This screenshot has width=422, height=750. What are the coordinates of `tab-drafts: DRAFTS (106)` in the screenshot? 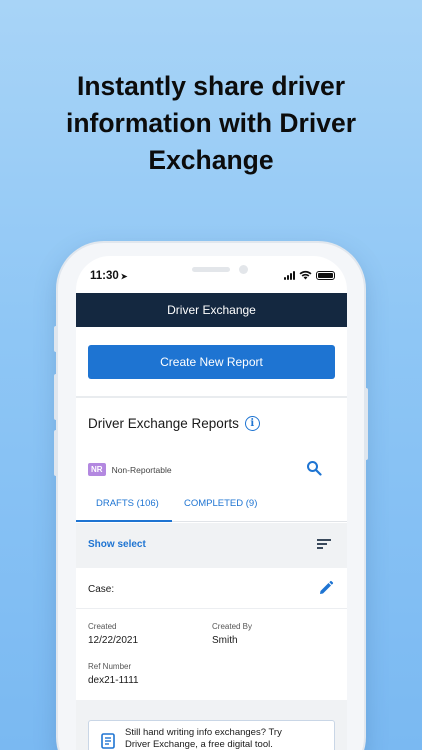 It's located at (127, 503).